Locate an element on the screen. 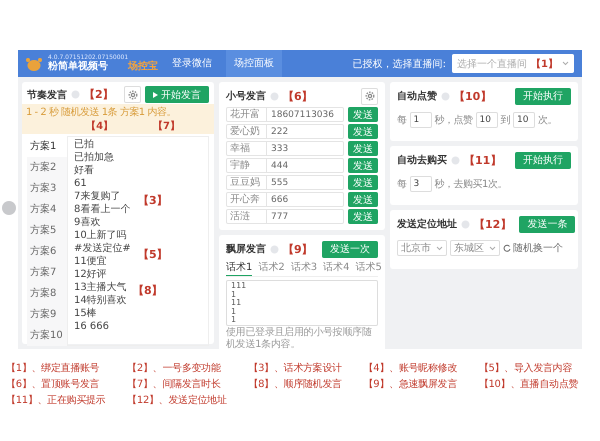  plan-tab: 方案3 is located at coordinates (47, 188).